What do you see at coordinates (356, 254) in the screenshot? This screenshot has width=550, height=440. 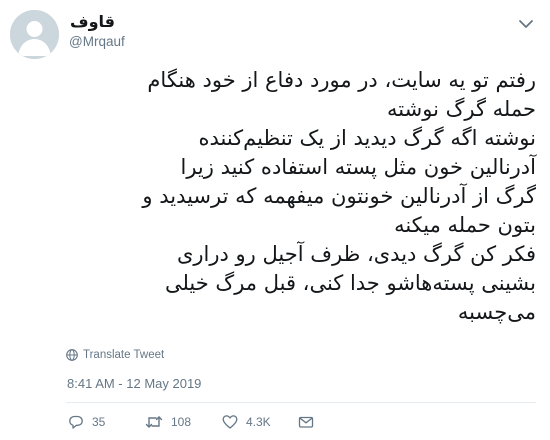 I see `tweet-line: فکر کن گرگ دیدی، ظرف آجیل رو دراری` at bounding box center [356, 254].